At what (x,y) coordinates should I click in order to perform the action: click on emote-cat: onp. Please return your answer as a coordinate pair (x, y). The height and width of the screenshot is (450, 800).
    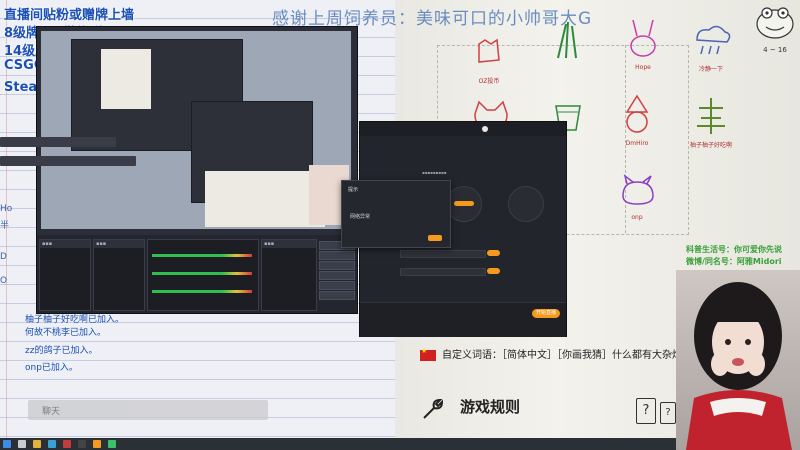
    Looking at the image, I should click on (637, 194).